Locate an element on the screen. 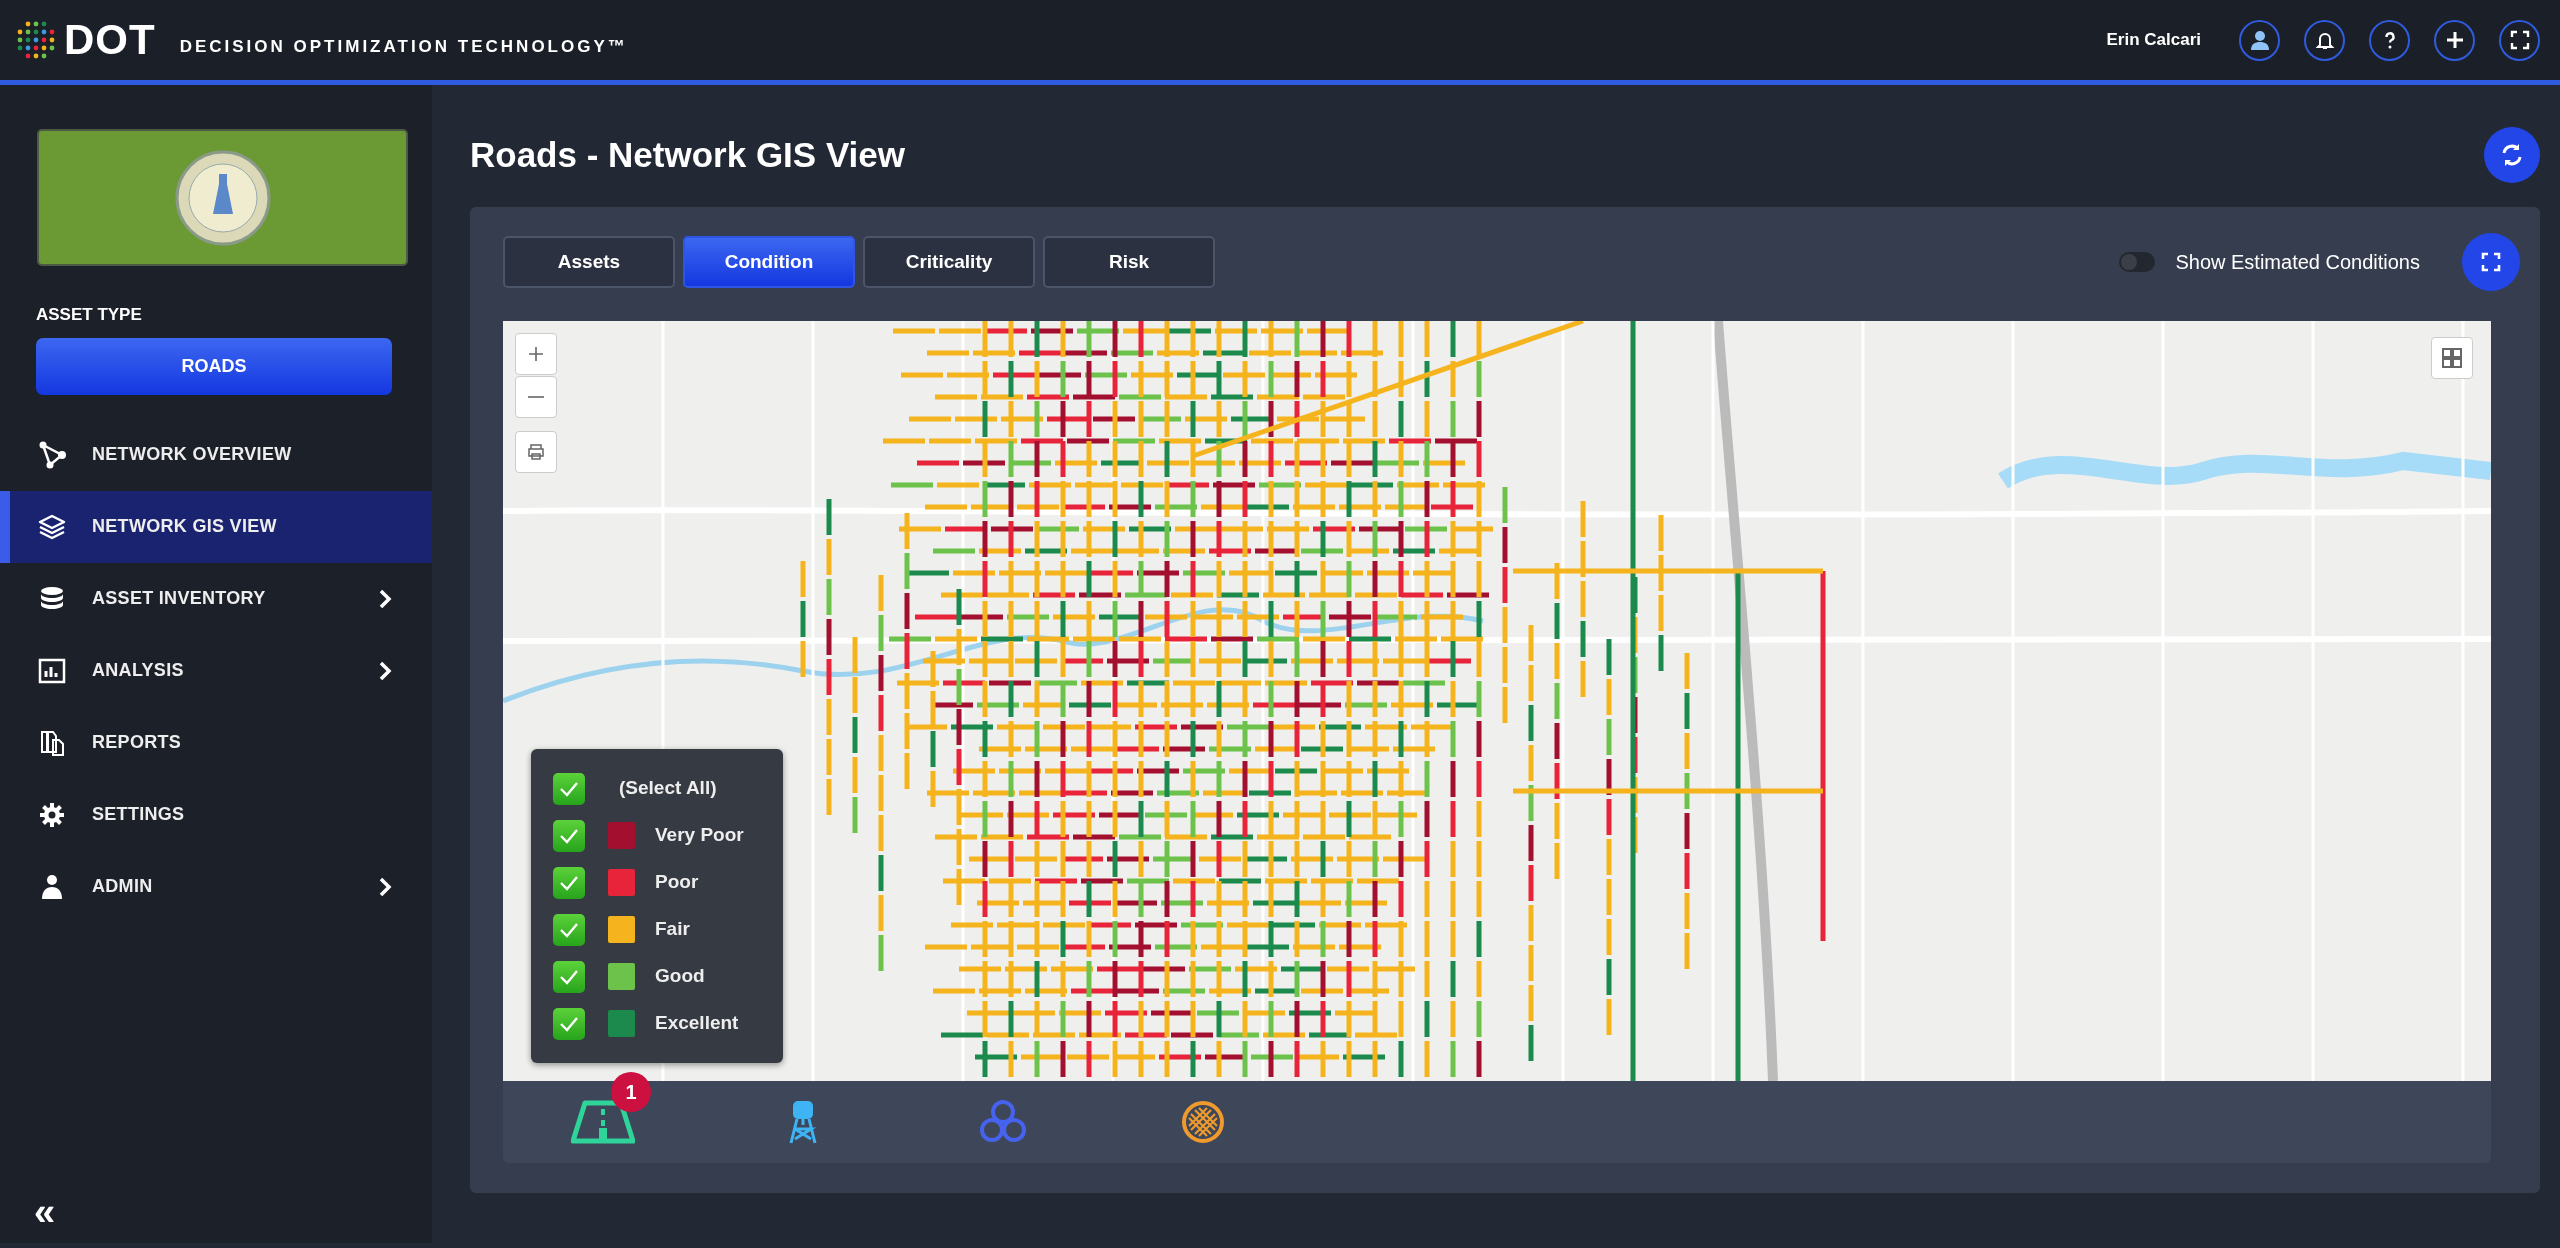 The height and width of the screenshot is (1248, 2560). sidebar-item: NETWORK GIS VIEW is located at coordinates (216, 526).